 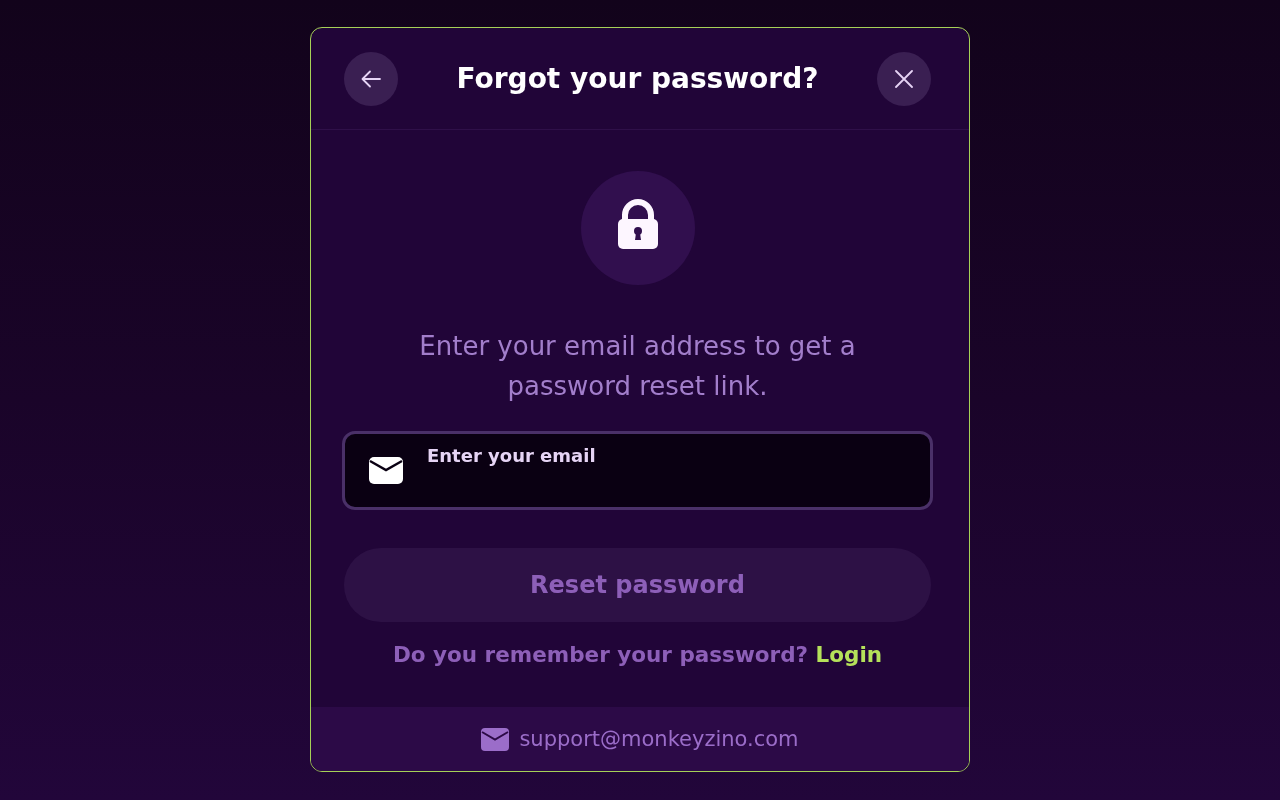 I want to click on instruction-text: Enter your email address to get a password reset link., so click(x=637, y=366).